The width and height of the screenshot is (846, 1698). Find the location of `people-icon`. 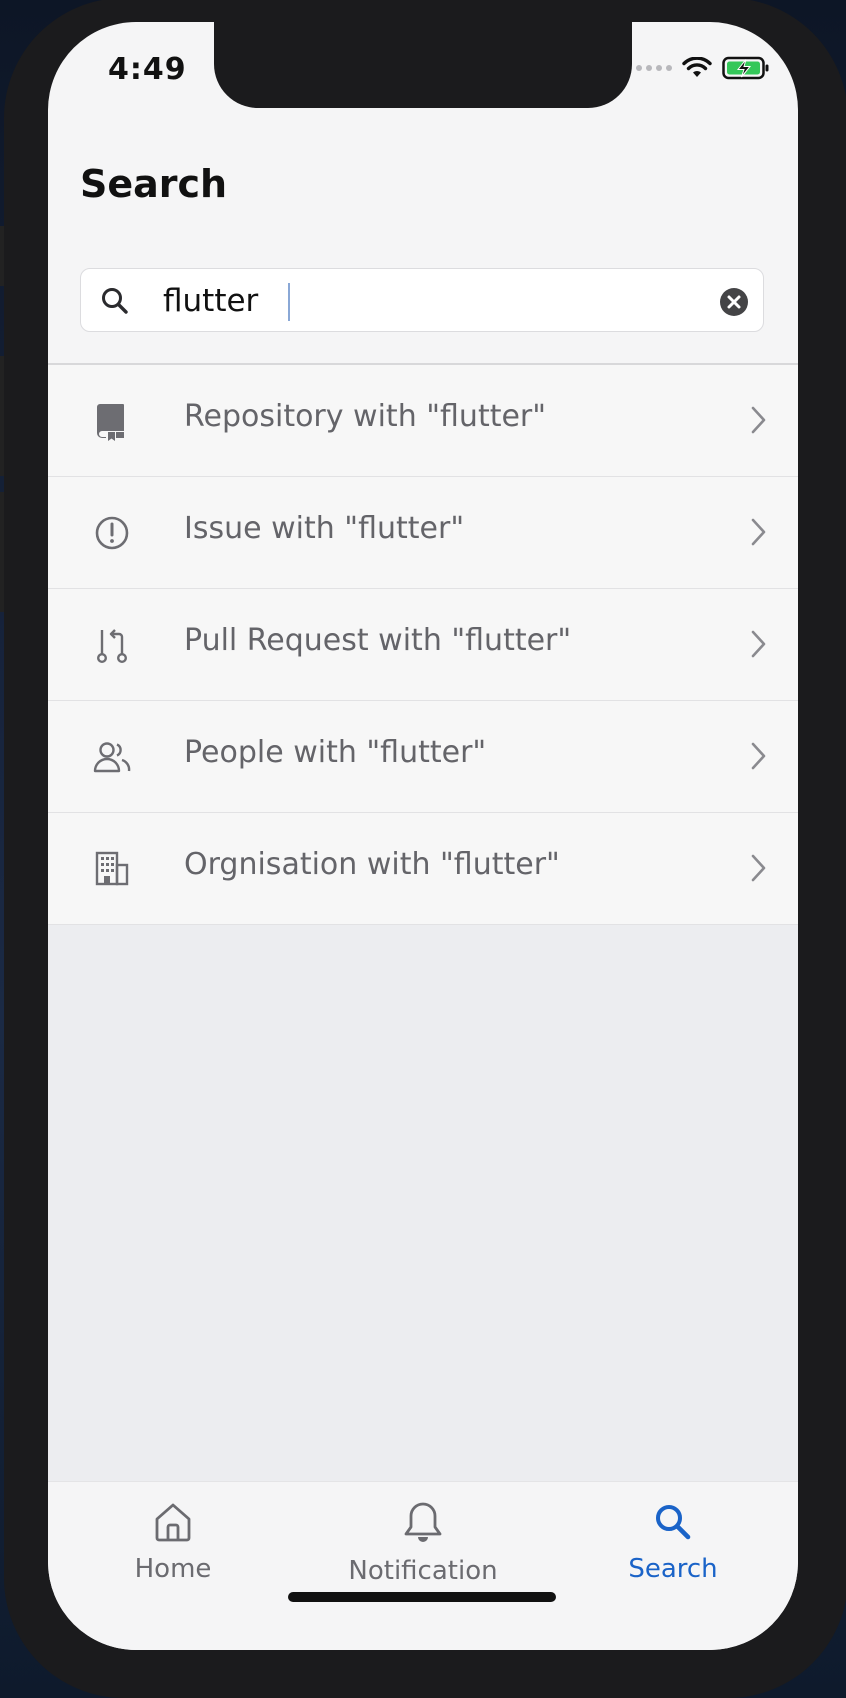

people-icon is located at coordinates (112, 757).